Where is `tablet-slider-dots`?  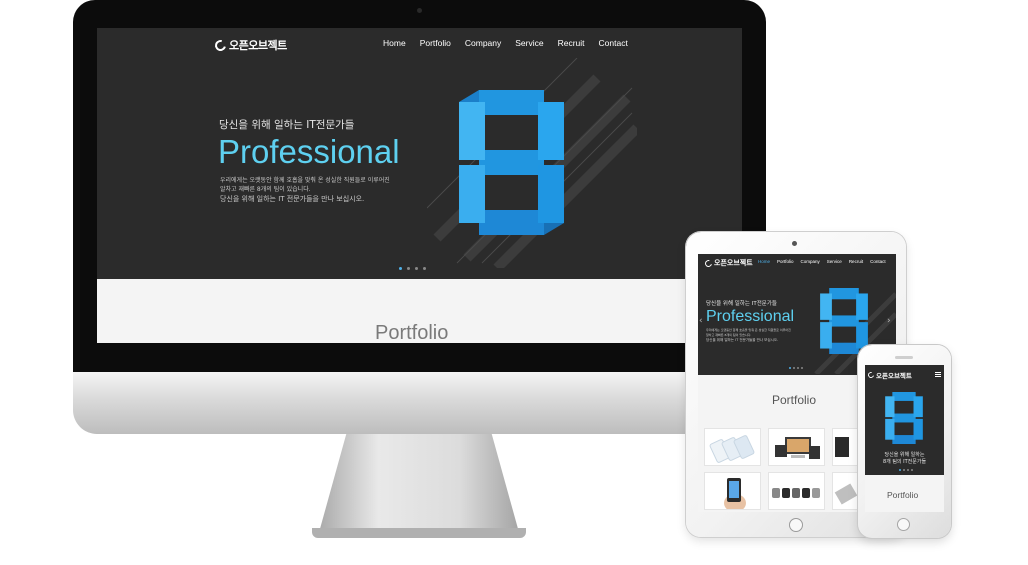 tablet-slider-dots is located at coordinates (796, 368).